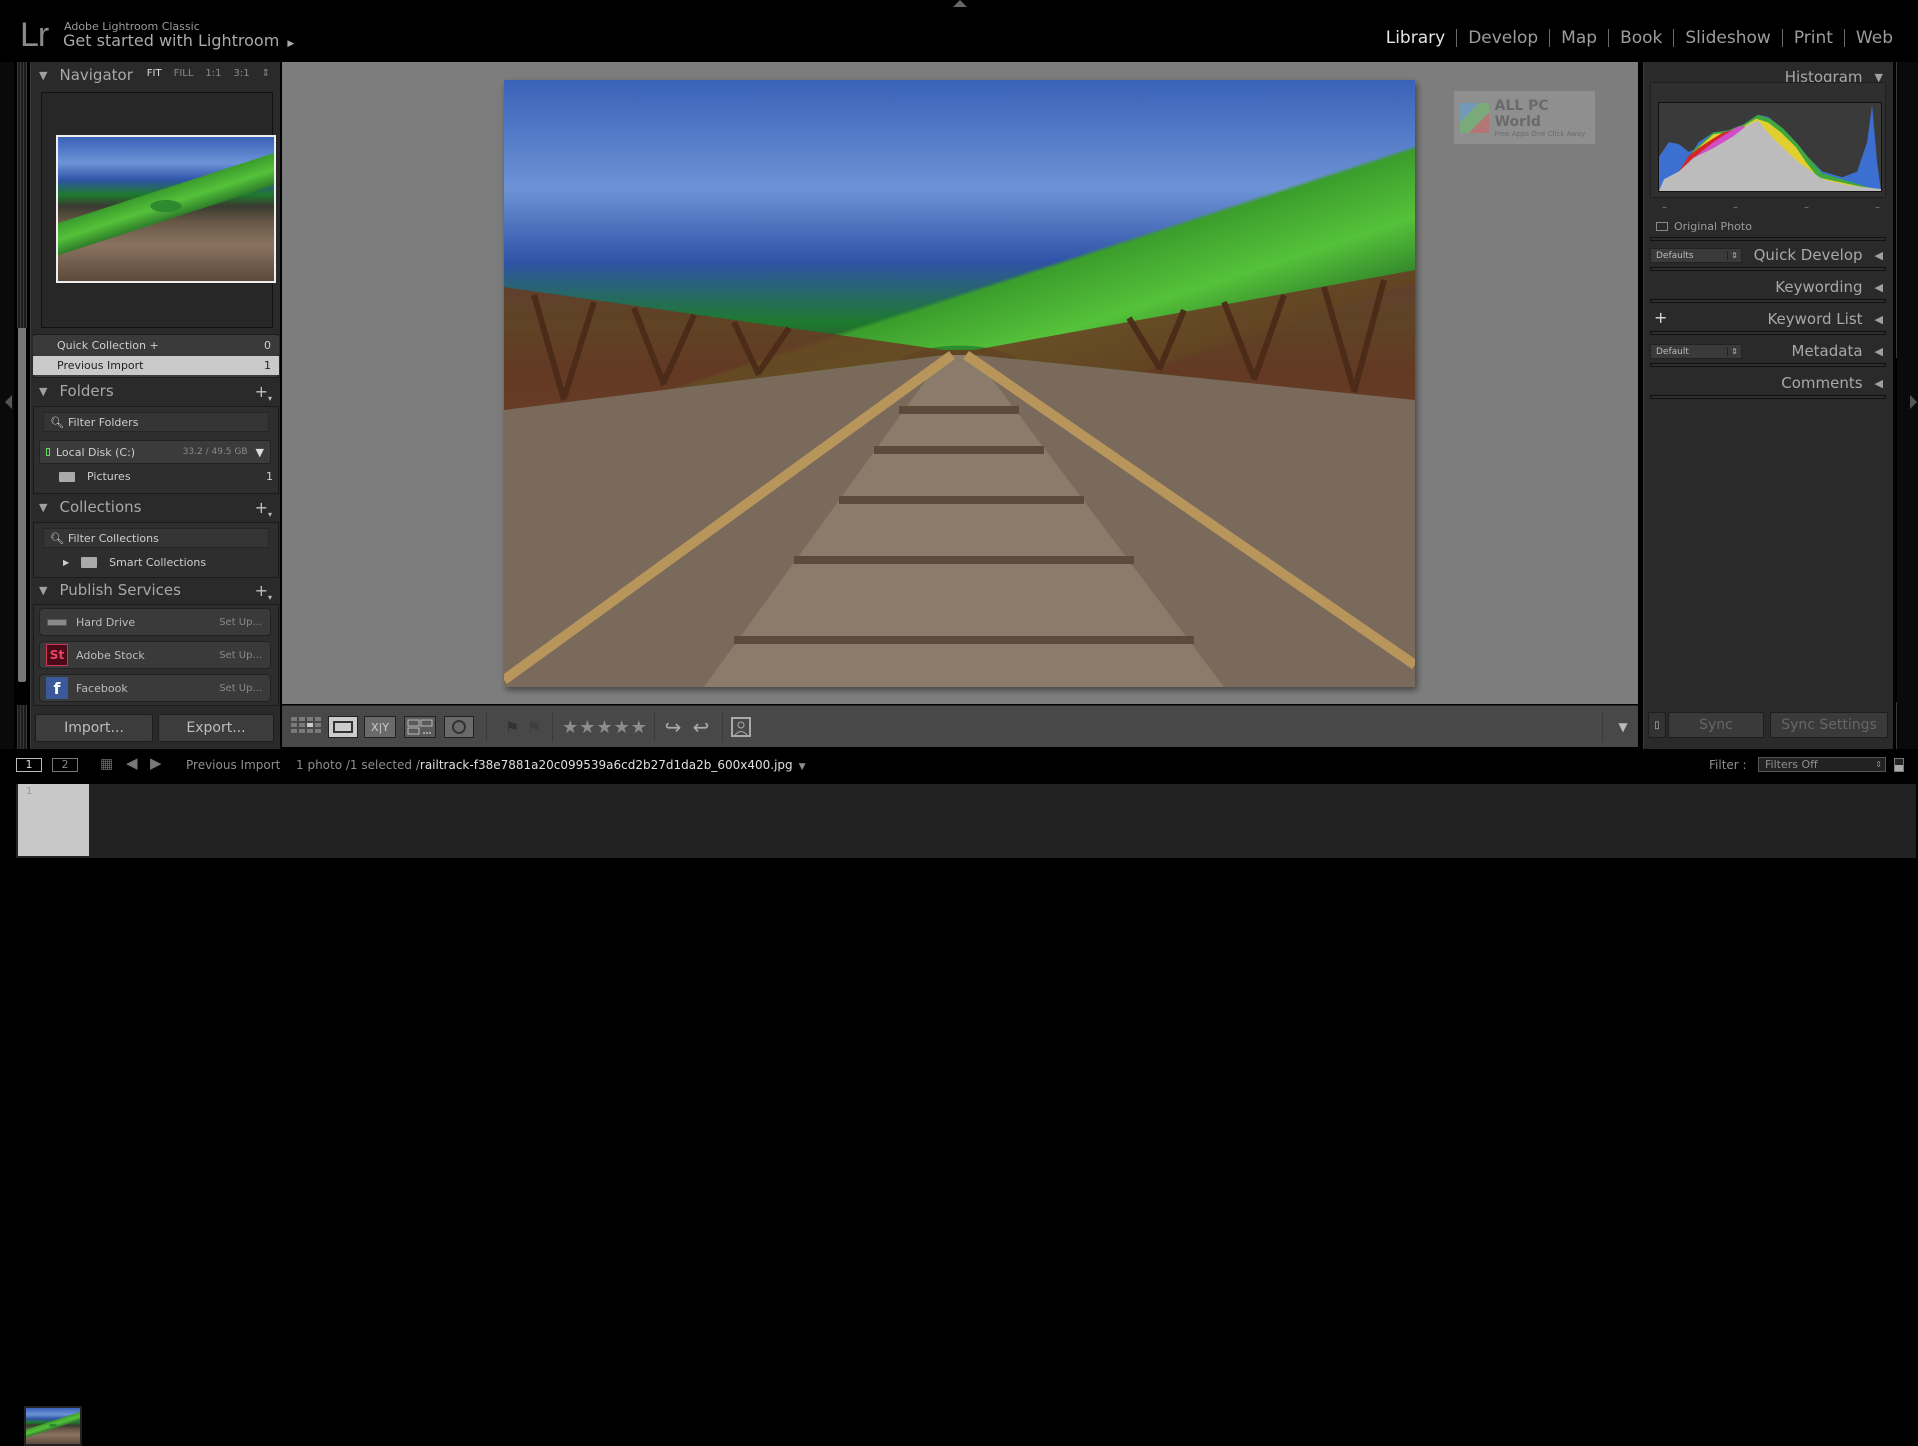  Describe the element at coordinates (1696, 351) in the screenshot. I see `metadata-preset-select: Default ⇕` at that location.